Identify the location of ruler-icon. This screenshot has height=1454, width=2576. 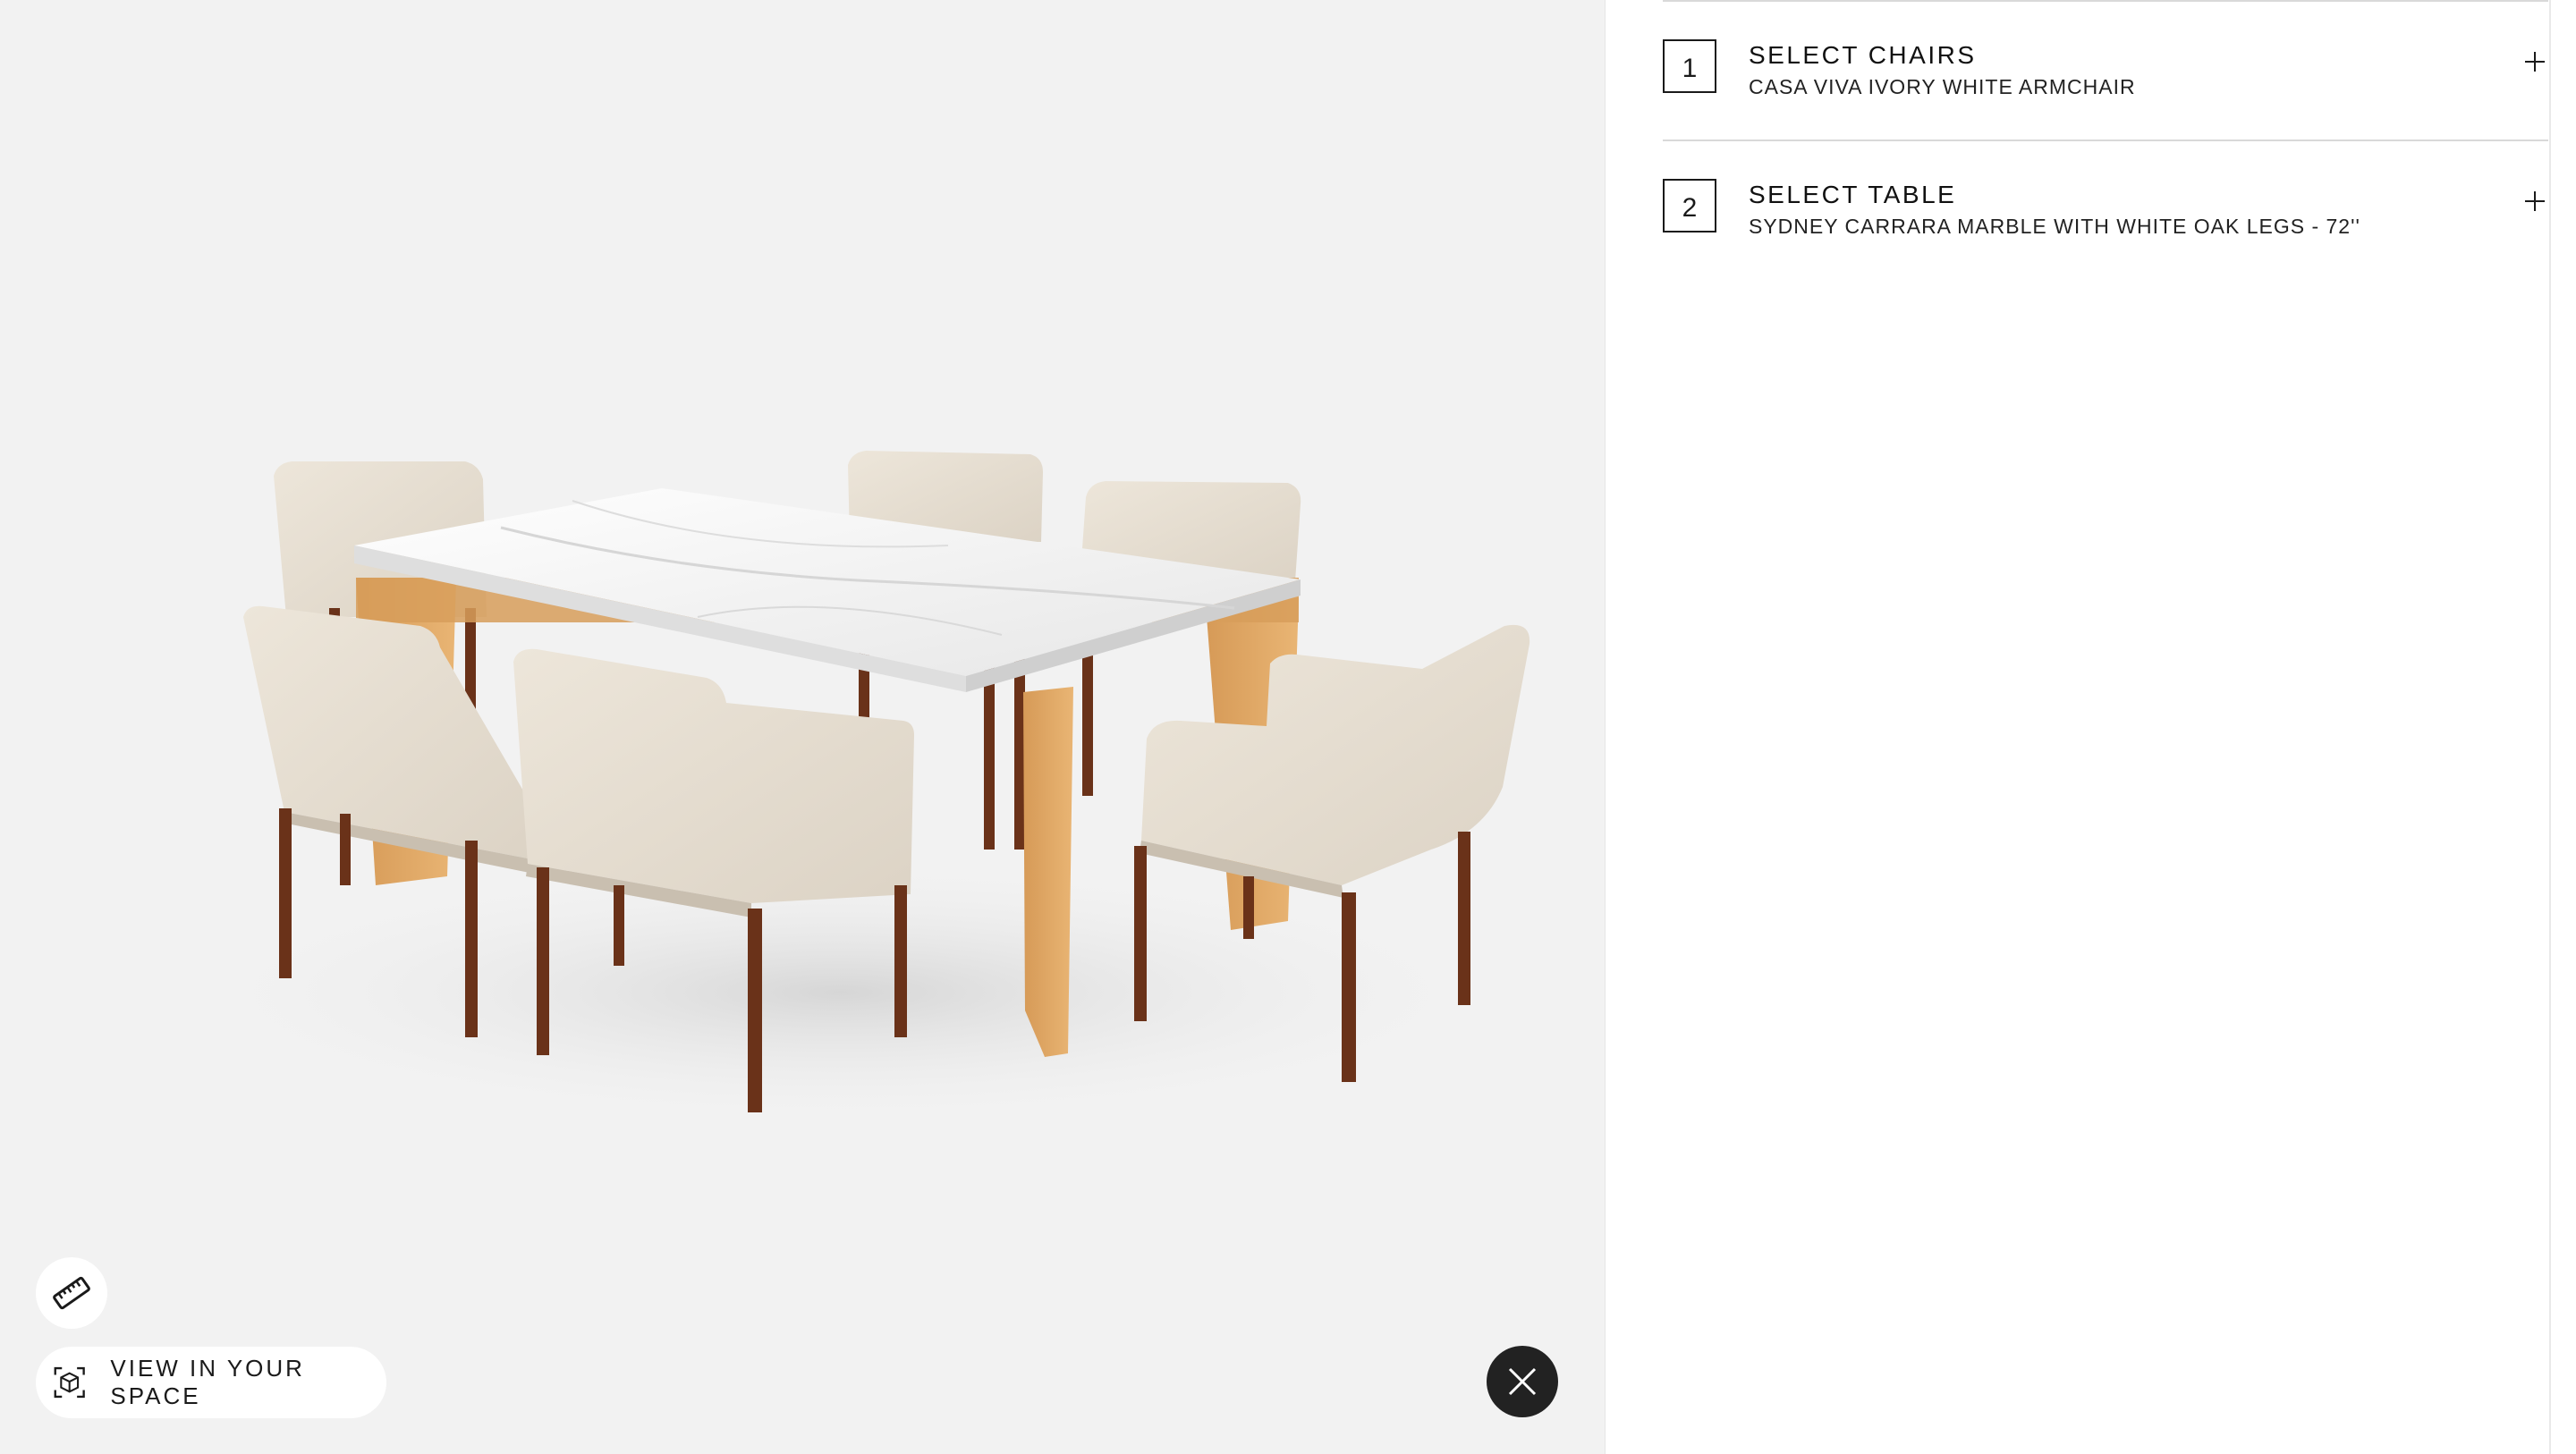
(71, 1293).